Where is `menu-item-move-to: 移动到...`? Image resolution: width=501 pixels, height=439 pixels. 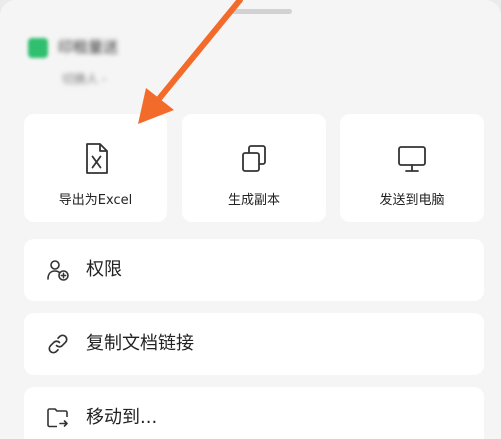
menu-item-move-to: 移动到... is located at coordinates (254, 413).